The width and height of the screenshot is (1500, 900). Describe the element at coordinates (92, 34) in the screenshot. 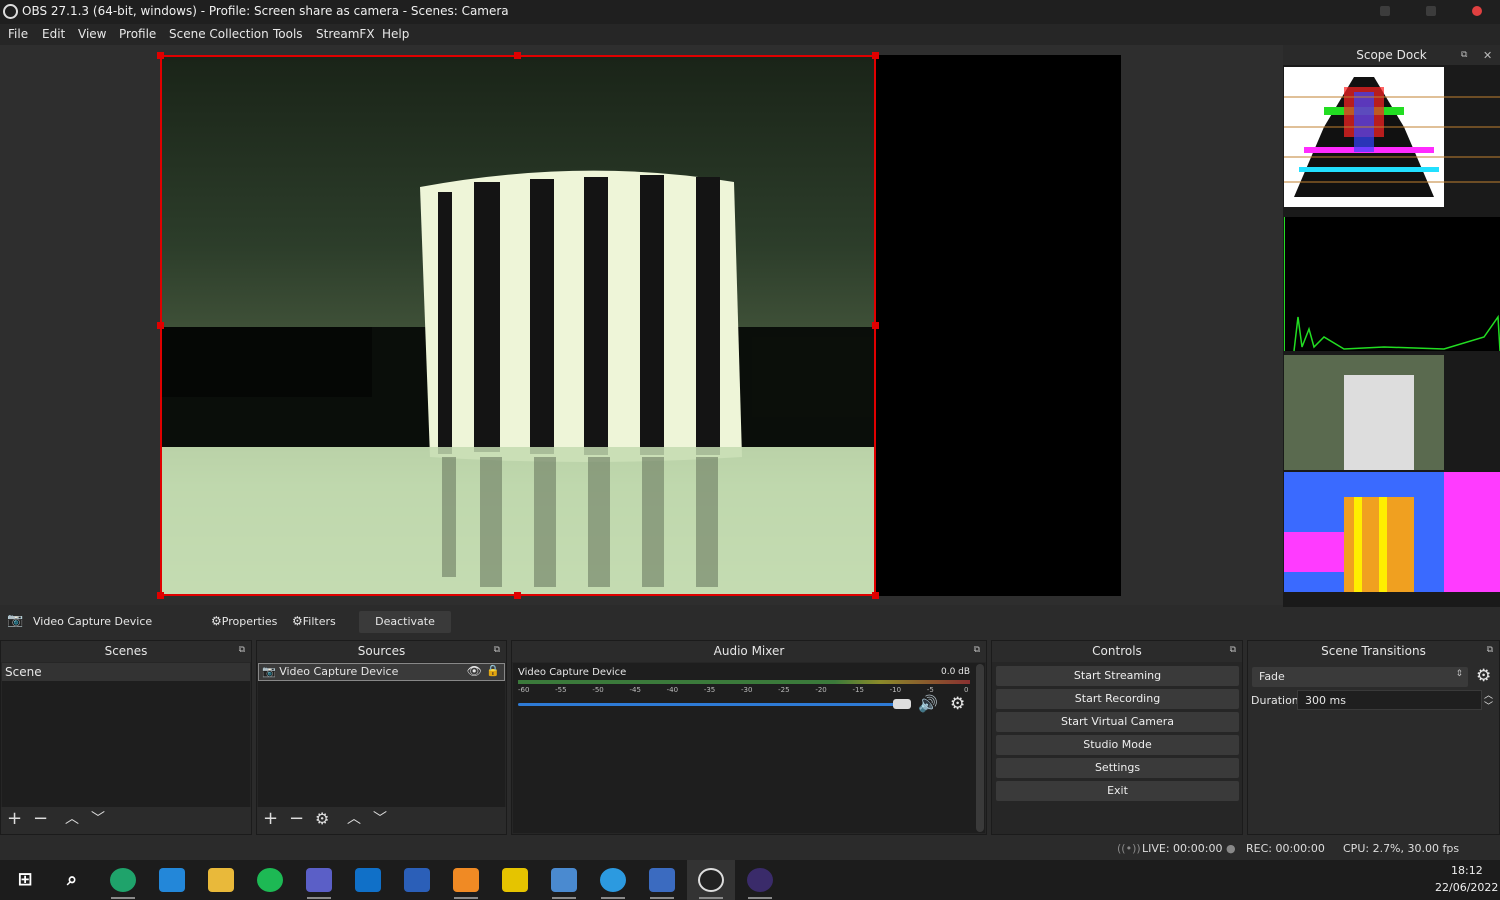

I see `menu-view: View` at that location.